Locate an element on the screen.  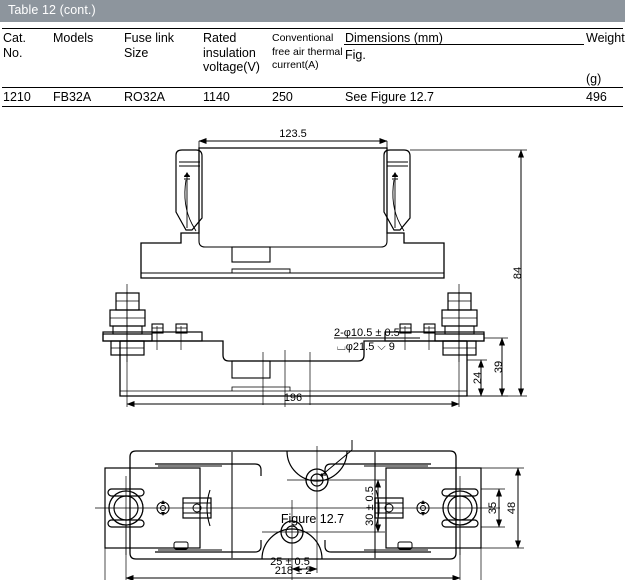
right-blade-clip is located at coordinates (397, 190).